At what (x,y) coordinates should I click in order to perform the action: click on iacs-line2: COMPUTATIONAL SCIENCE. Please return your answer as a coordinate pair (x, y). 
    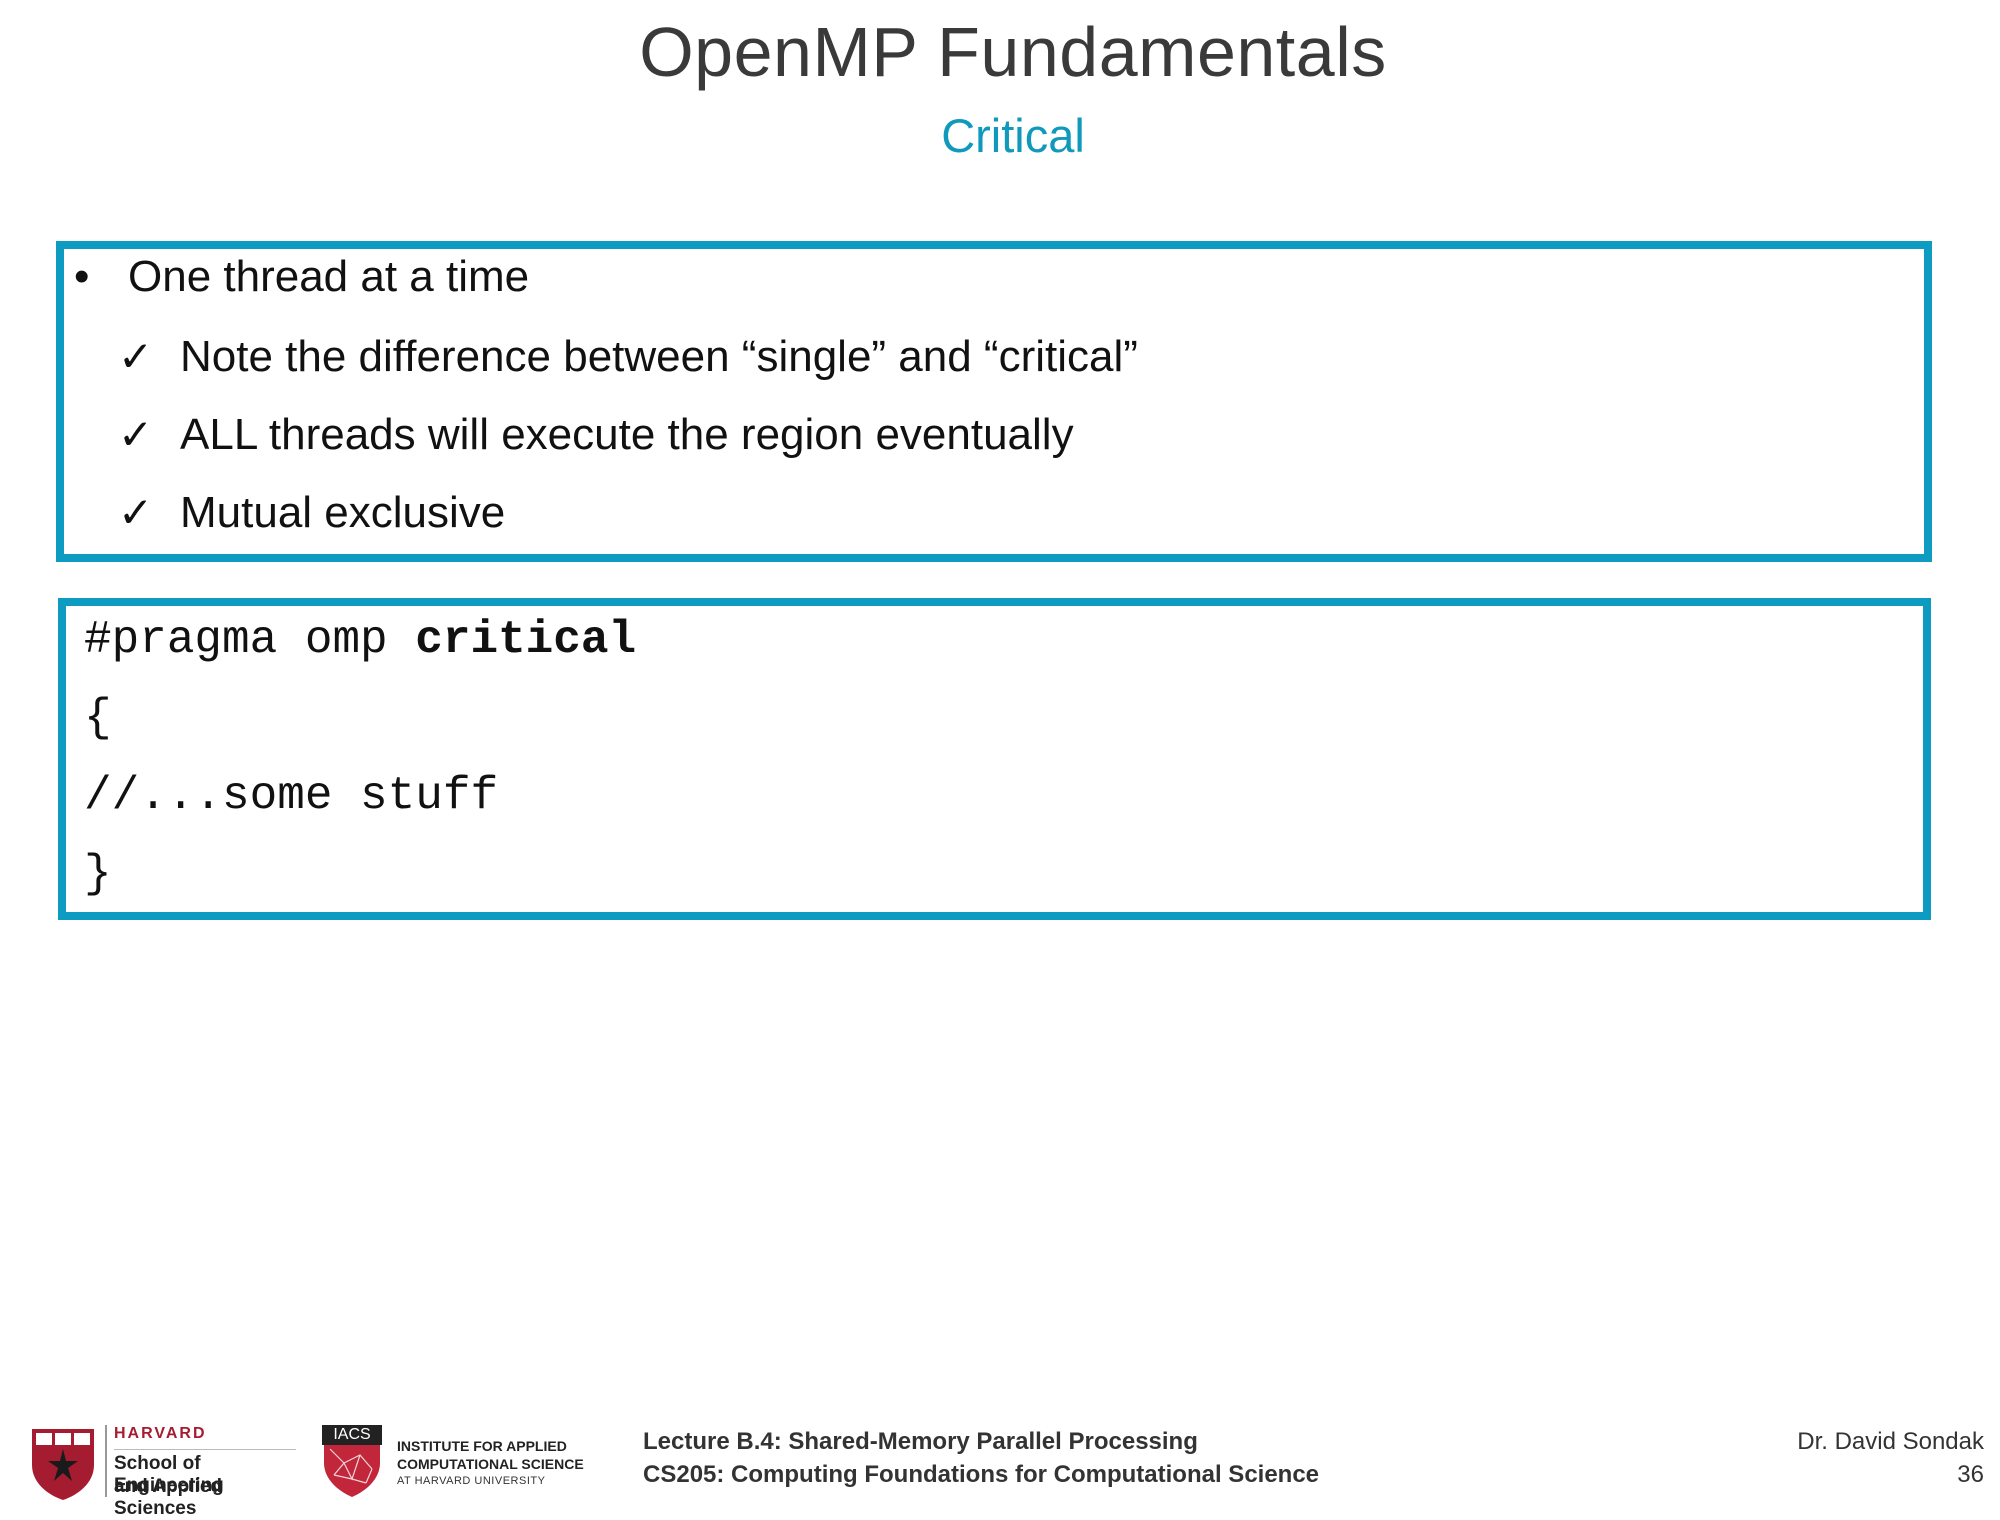
    Looking at the image, I should click on (490, 1464).